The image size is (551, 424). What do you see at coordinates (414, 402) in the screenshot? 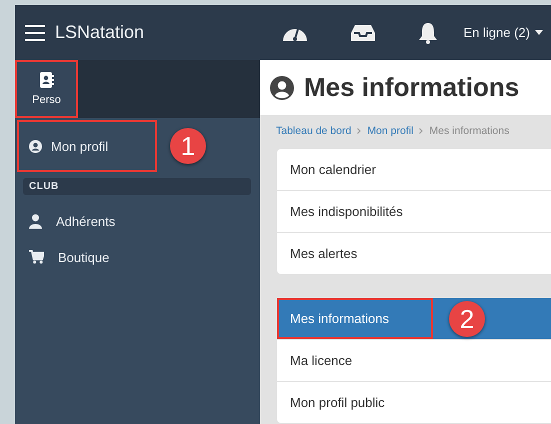
I see `menu-list-item: Mon profil public` at bounding box center [414, 402].